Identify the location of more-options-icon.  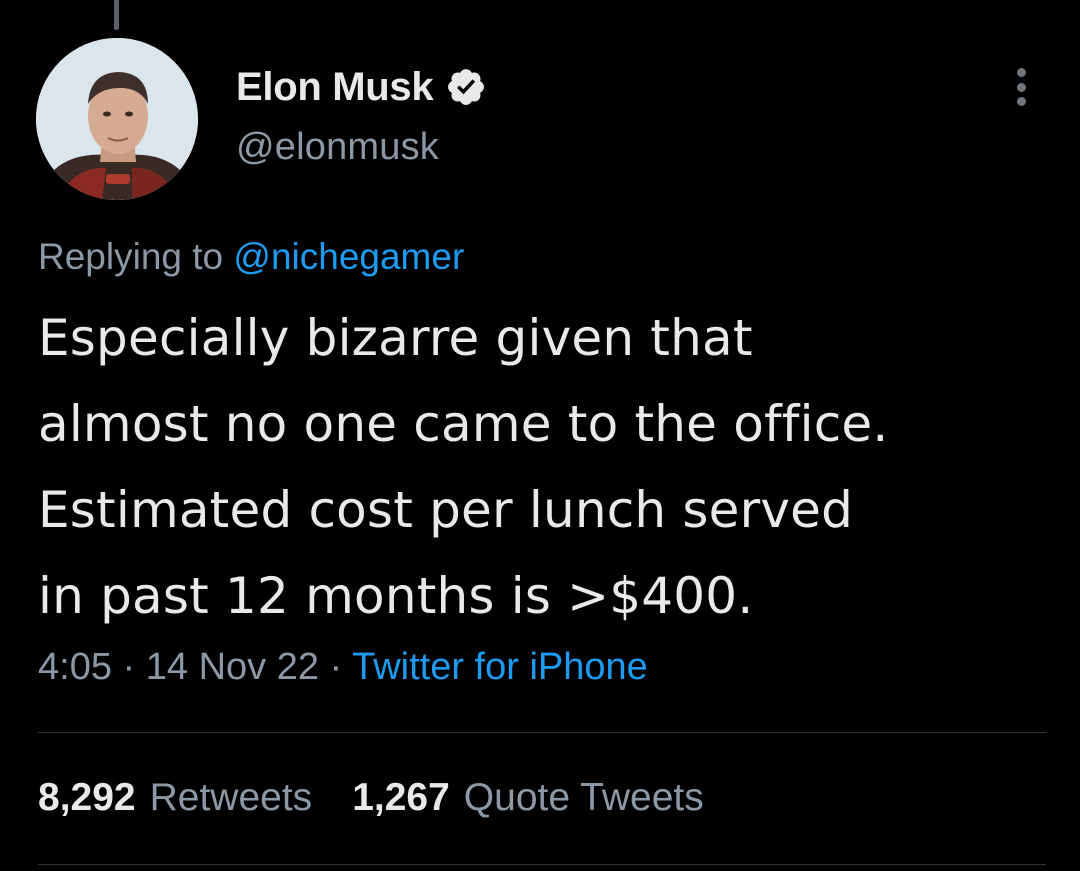
(1021, 72).